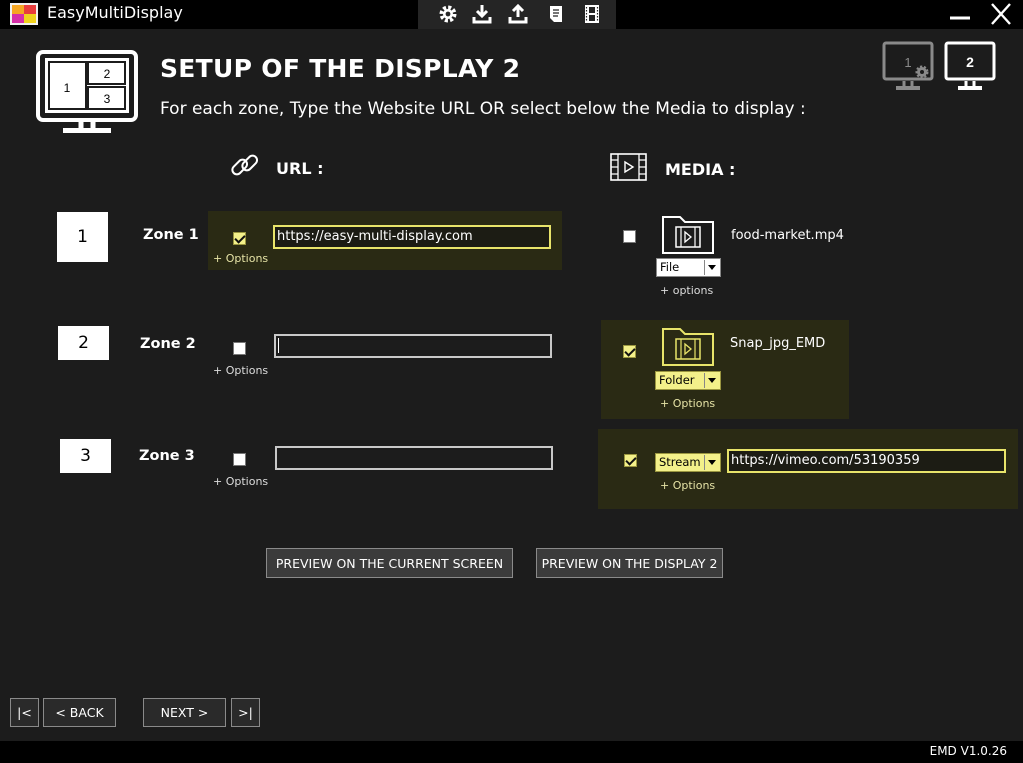 The image size is (1023, 763). Describe the element at coordinates (67, 88) in the screenshot. I see `layout-zone-1-label: 1` at that location.